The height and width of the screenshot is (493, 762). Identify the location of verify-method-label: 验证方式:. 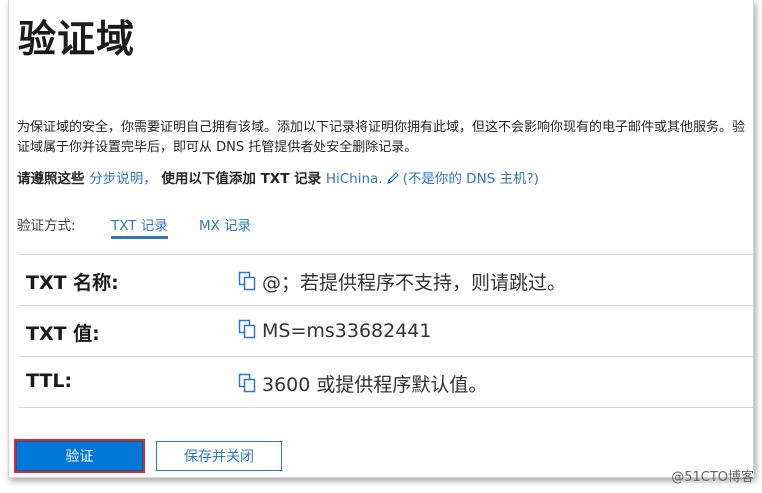
(46, 226).